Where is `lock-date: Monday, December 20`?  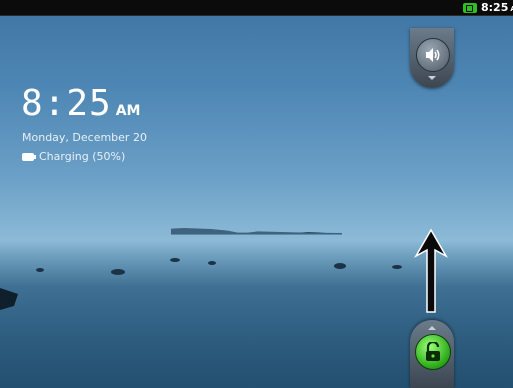
lock-date: Monday, December 20 is located at coordinates (84, 137).